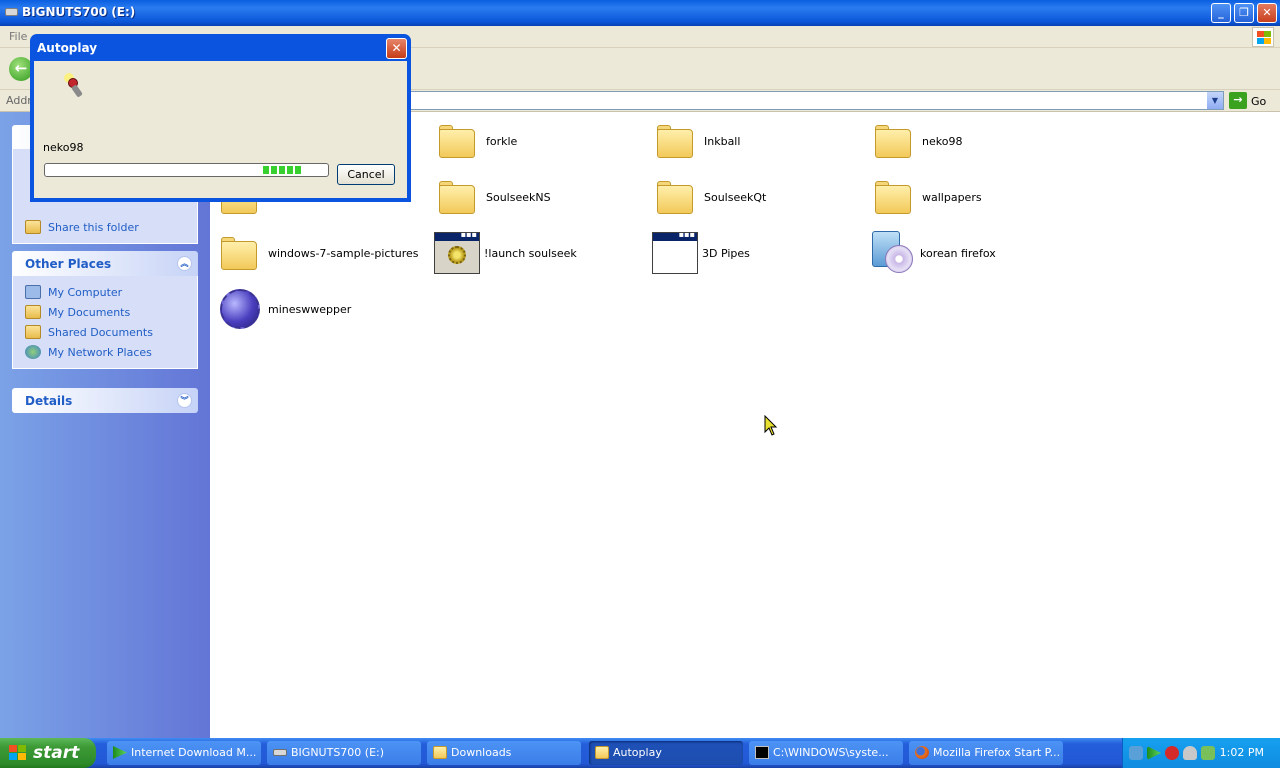  I want to click on details-panel: Details ︾, so click(105, 400).